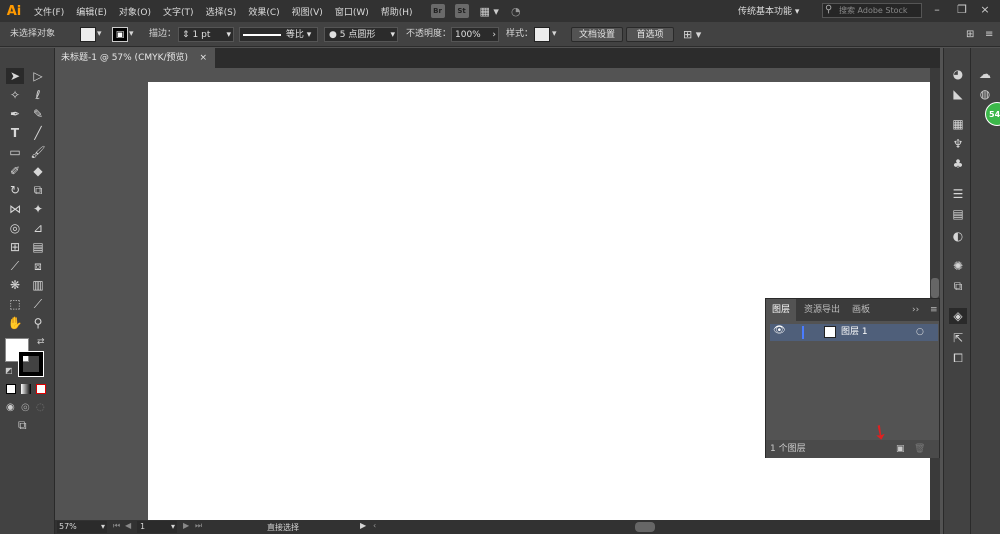 This screenshot has width=1000, height=534. What do you see at coordinates (38, 323) in the screenshot?
I see `zoom-tool-icon: ⚲` at bounding box center [38, 323].